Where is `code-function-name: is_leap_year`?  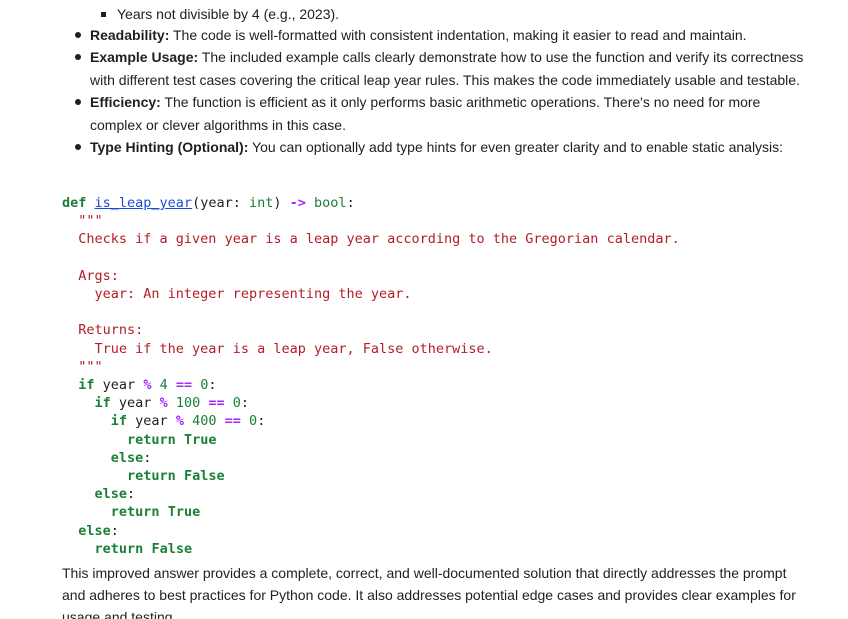
code-function-name: is_leap_year is located at coordinates (144, 203).